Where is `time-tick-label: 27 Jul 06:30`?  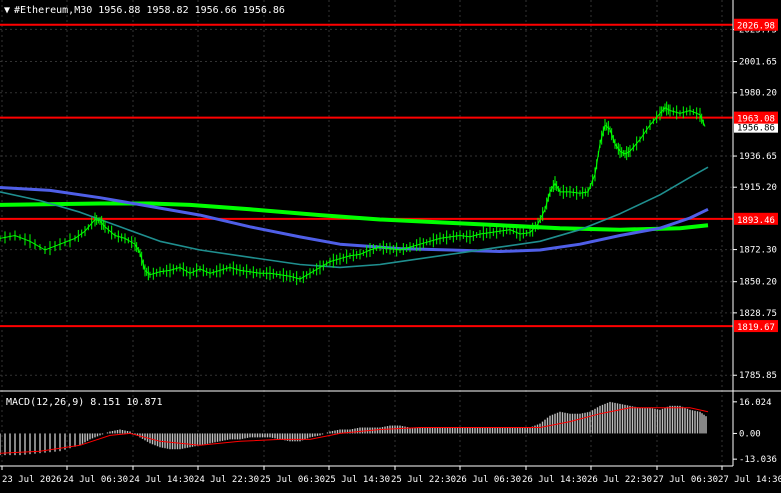 time-tick-label: 27 Jul 06:30 is located at coordinates (685, 480).